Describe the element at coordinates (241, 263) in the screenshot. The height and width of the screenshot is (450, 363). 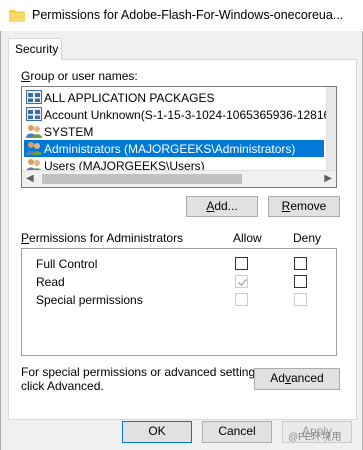
I see `full-control-allow-checkbox` at that location.